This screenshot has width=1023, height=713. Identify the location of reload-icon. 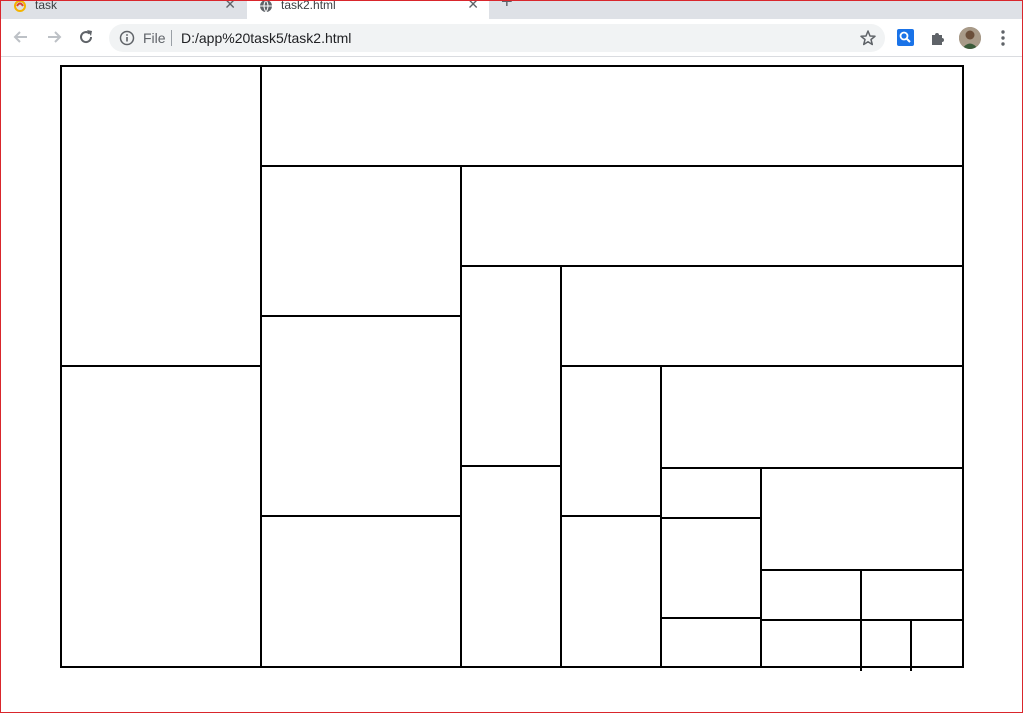
(86, 37).